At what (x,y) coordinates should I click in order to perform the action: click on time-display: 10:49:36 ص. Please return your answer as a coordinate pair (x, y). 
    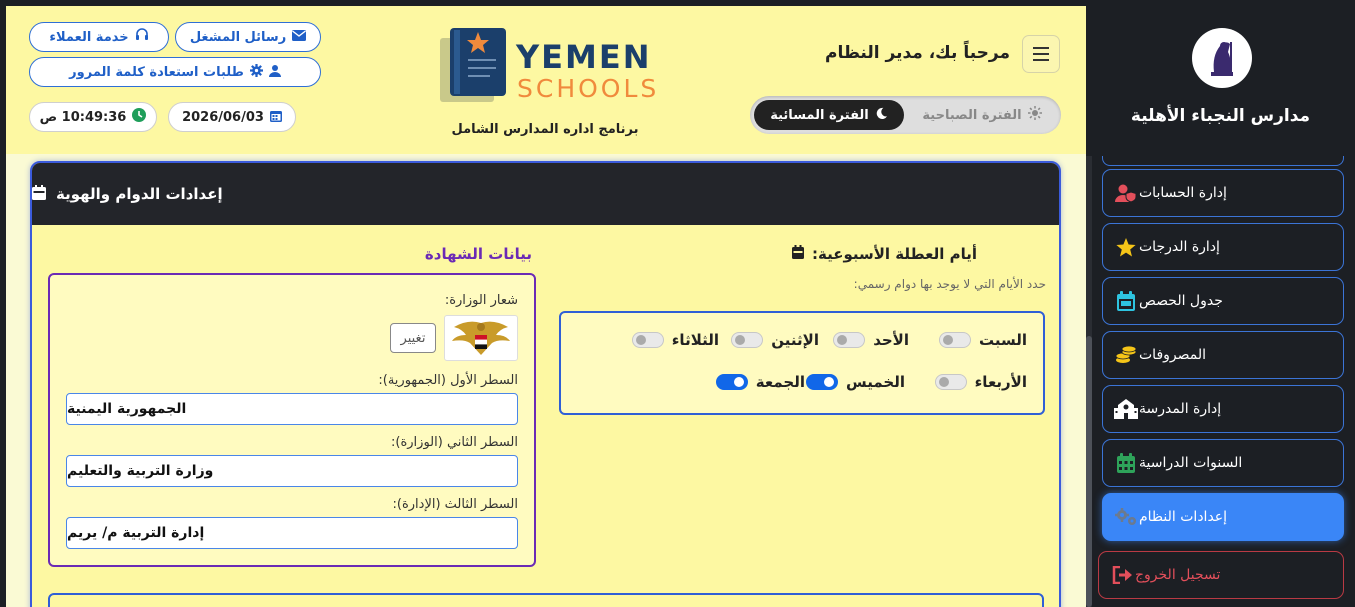
    Looking at the image, I should click on (93, 117).